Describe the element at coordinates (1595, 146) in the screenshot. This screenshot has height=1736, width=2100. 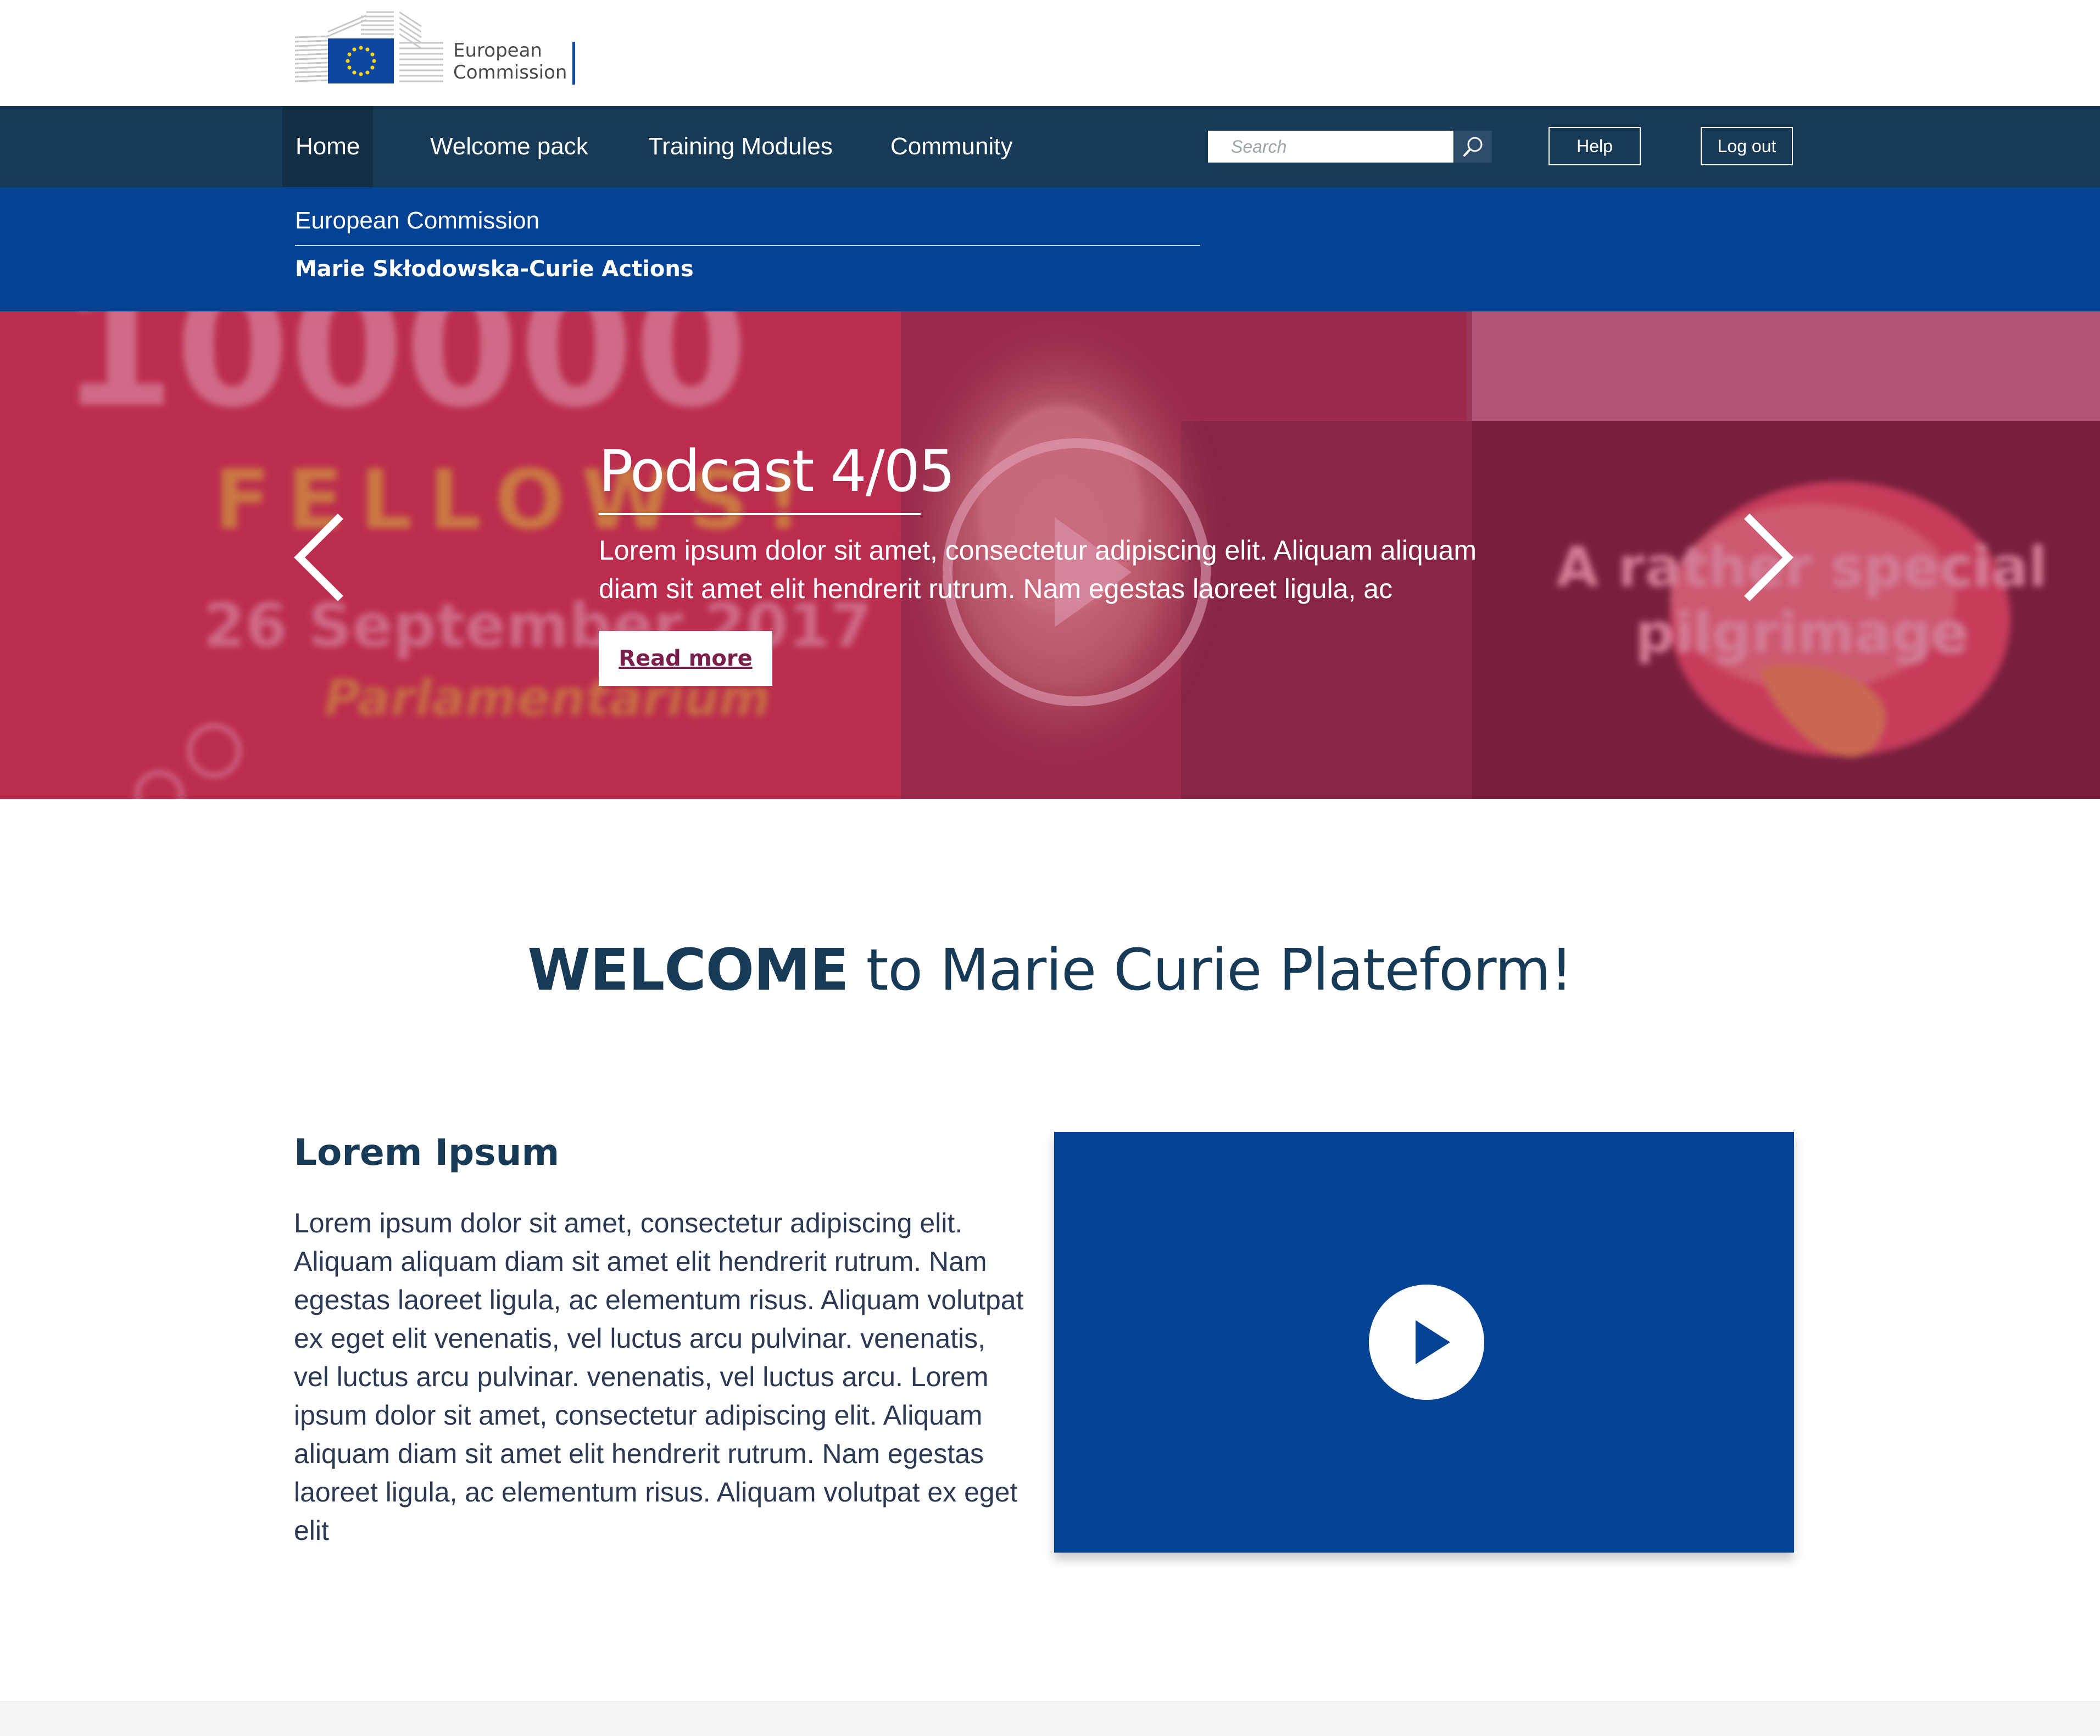
I see `help-button: Help` at that location.